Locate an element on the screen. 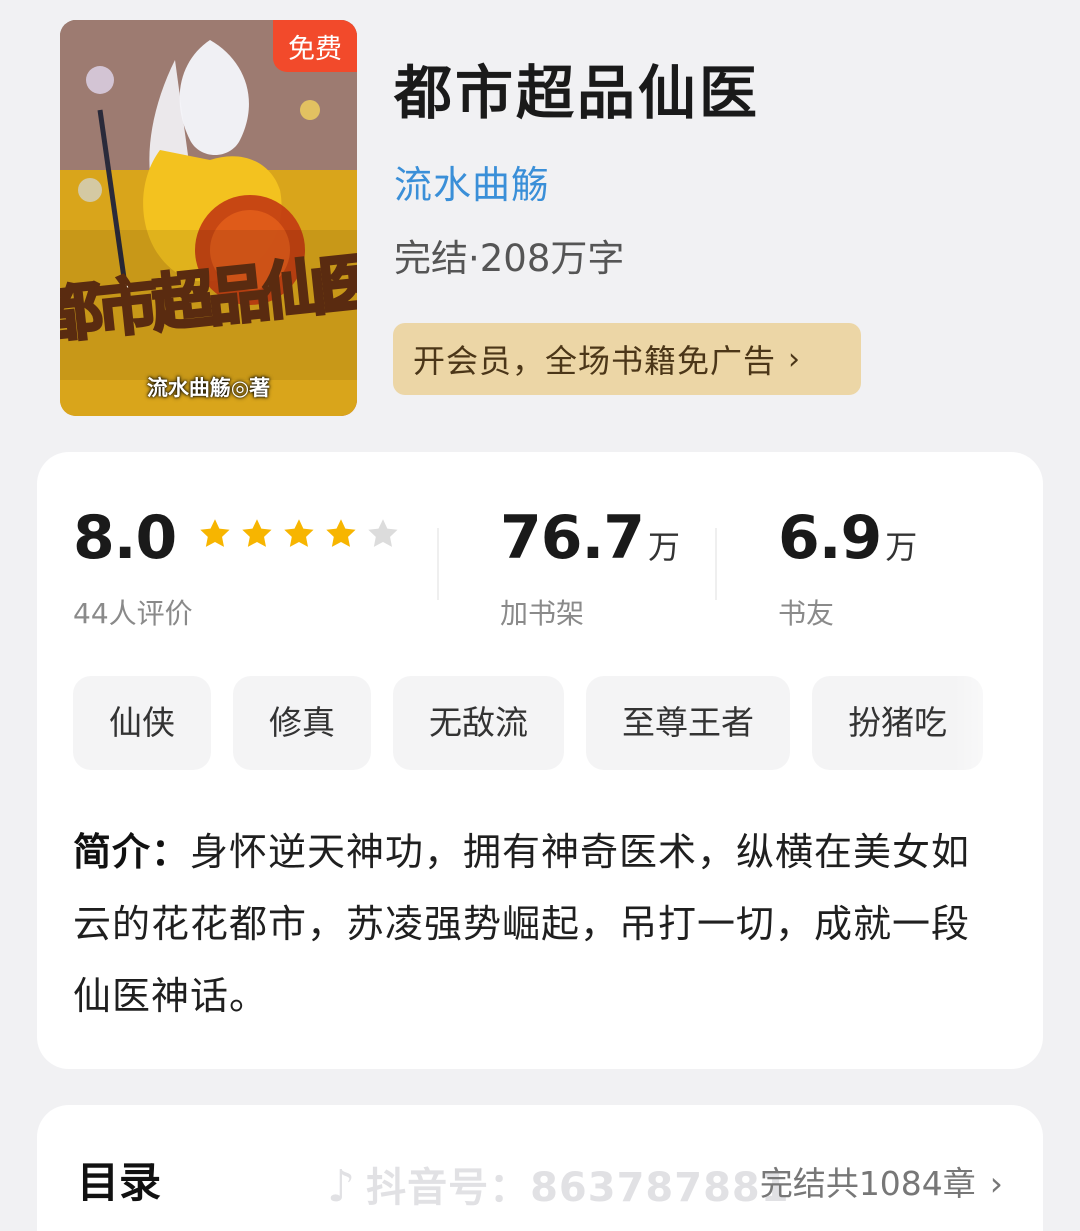 The image size is (1080, 1231). tag-chip: 至尊王者 is located at coordinates (688, 723).